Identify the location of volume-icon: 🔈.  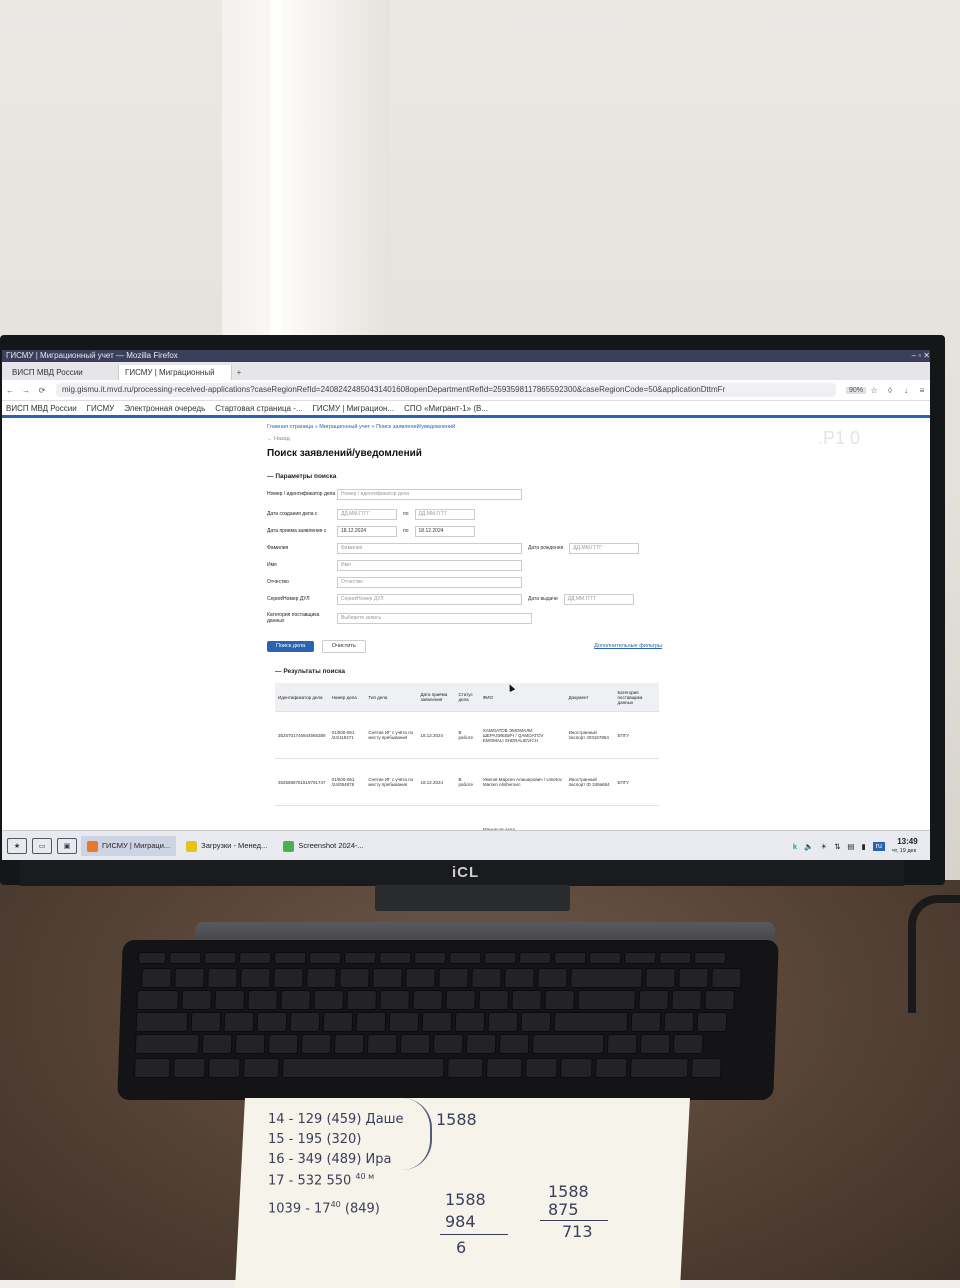
(808, 846).